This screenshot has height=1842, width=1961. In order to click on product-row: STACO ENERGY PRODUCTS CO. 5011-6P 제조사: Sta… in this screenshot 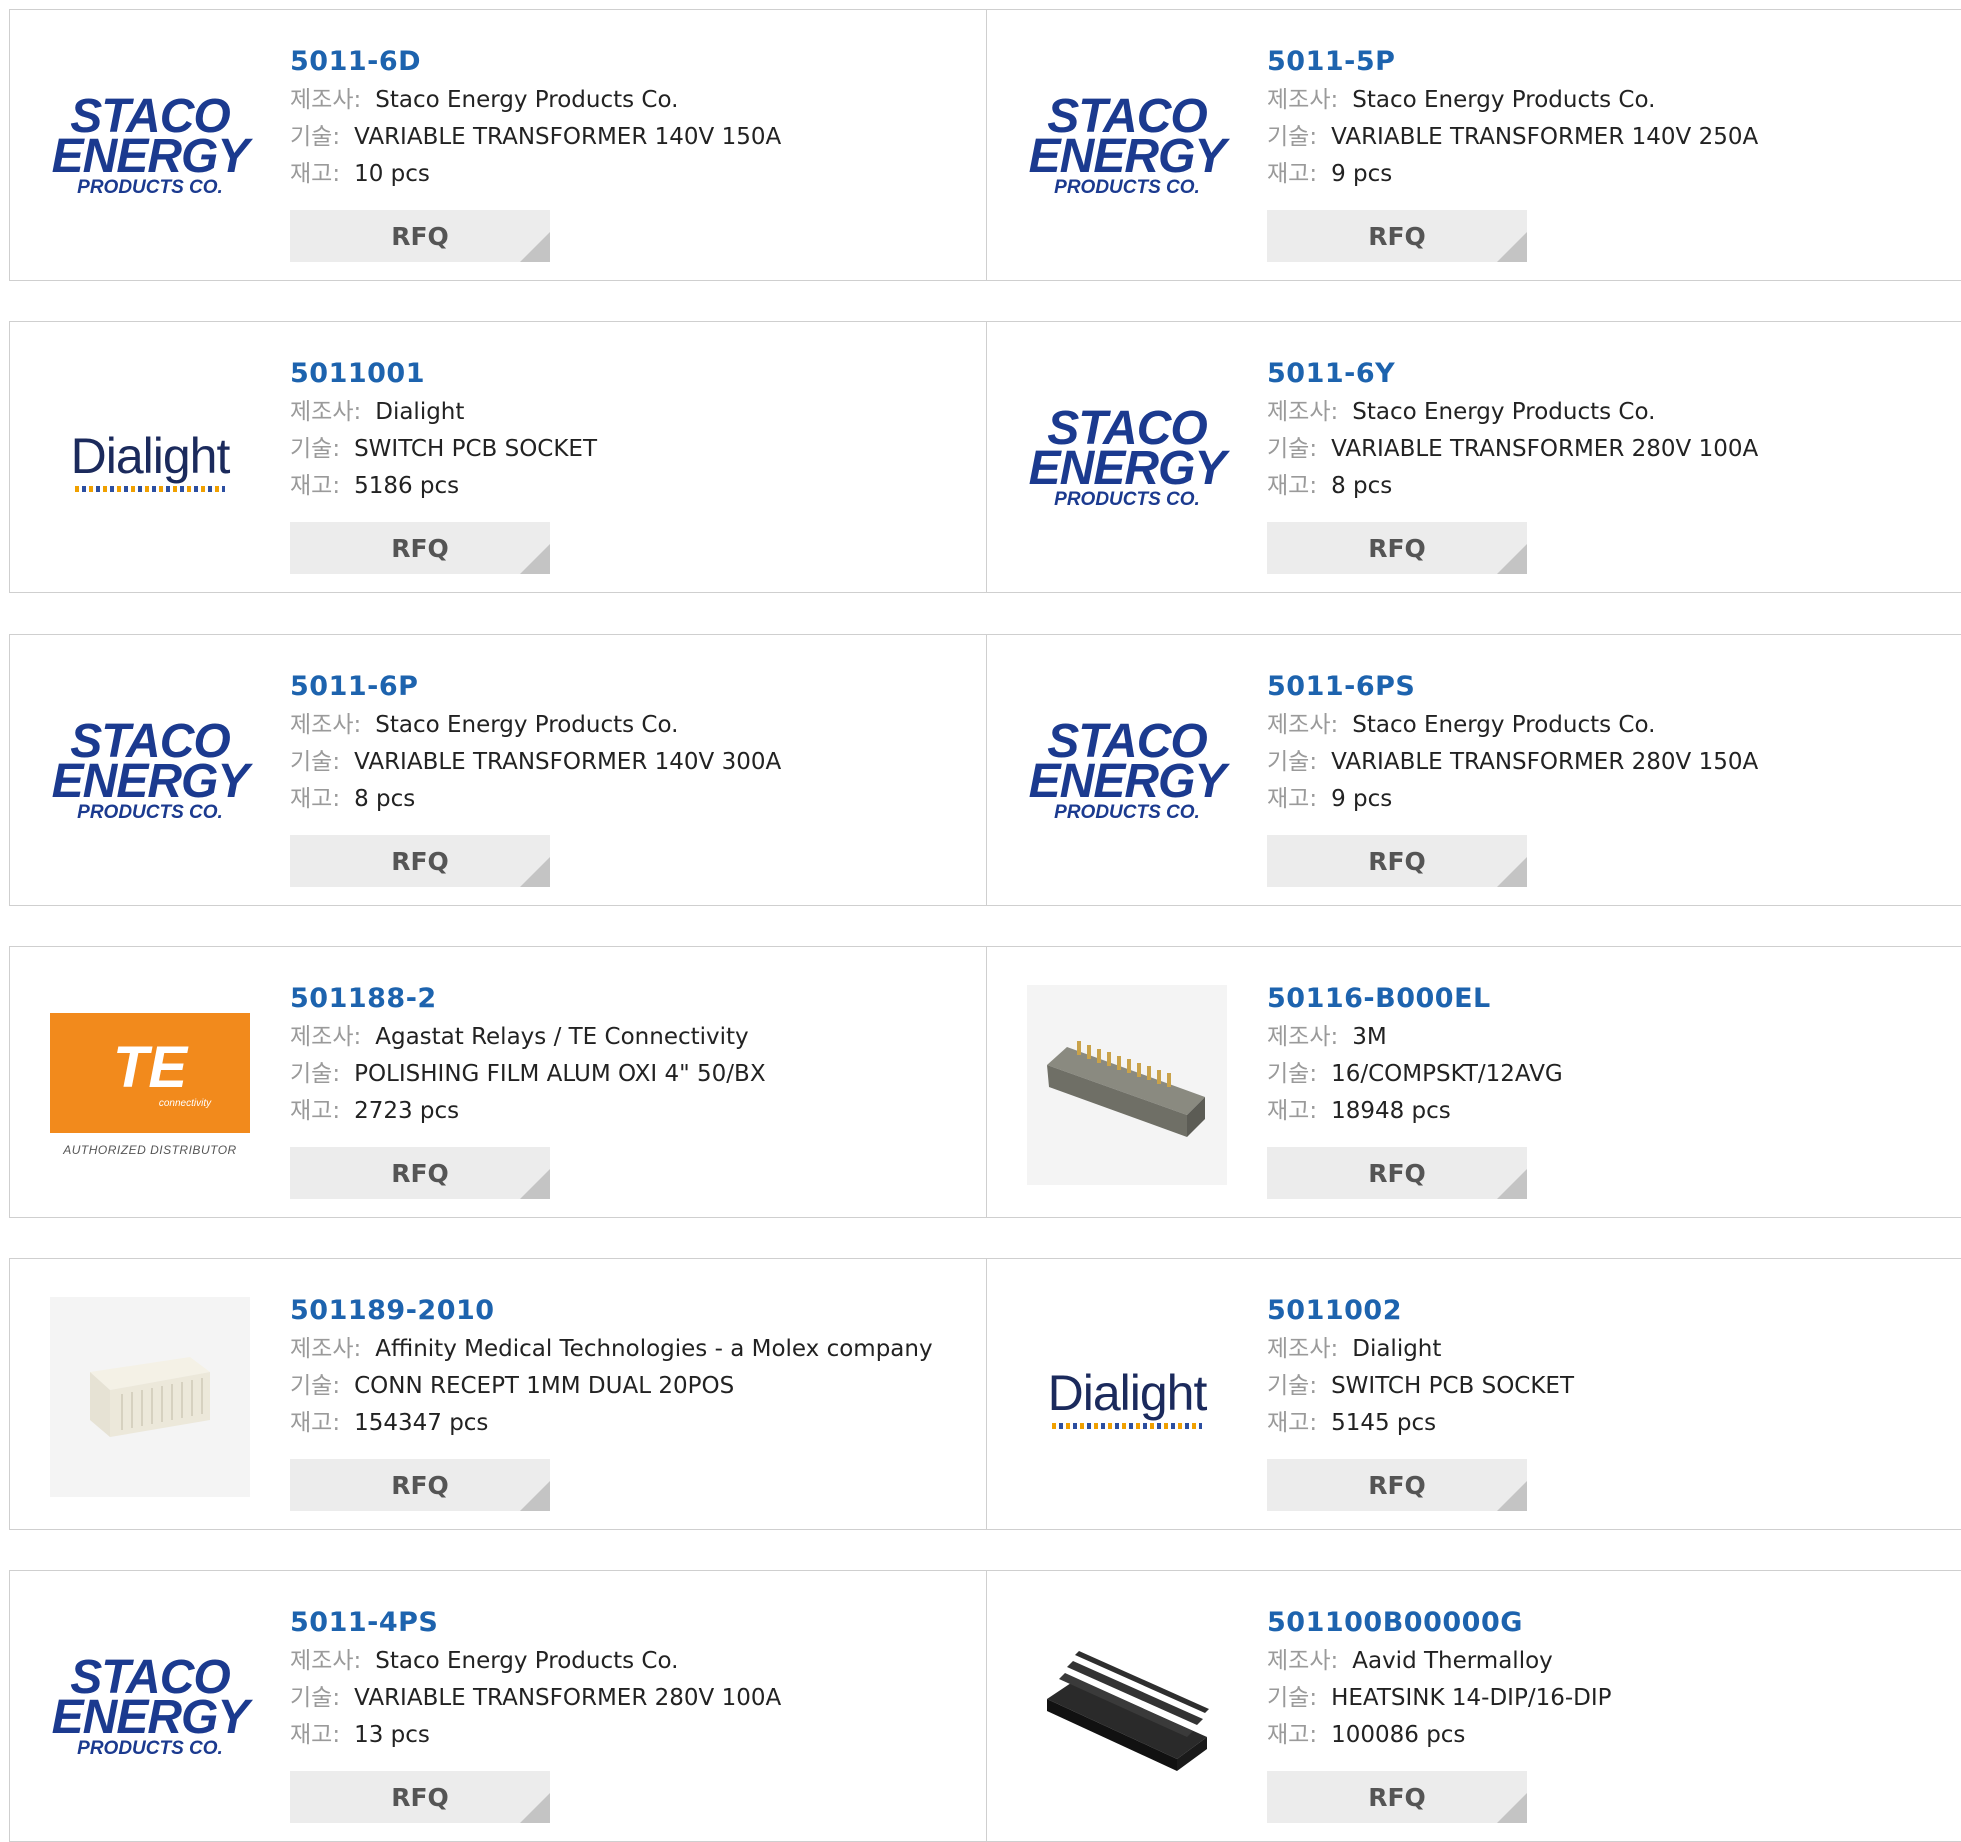, I will do `click(985, 770)`.